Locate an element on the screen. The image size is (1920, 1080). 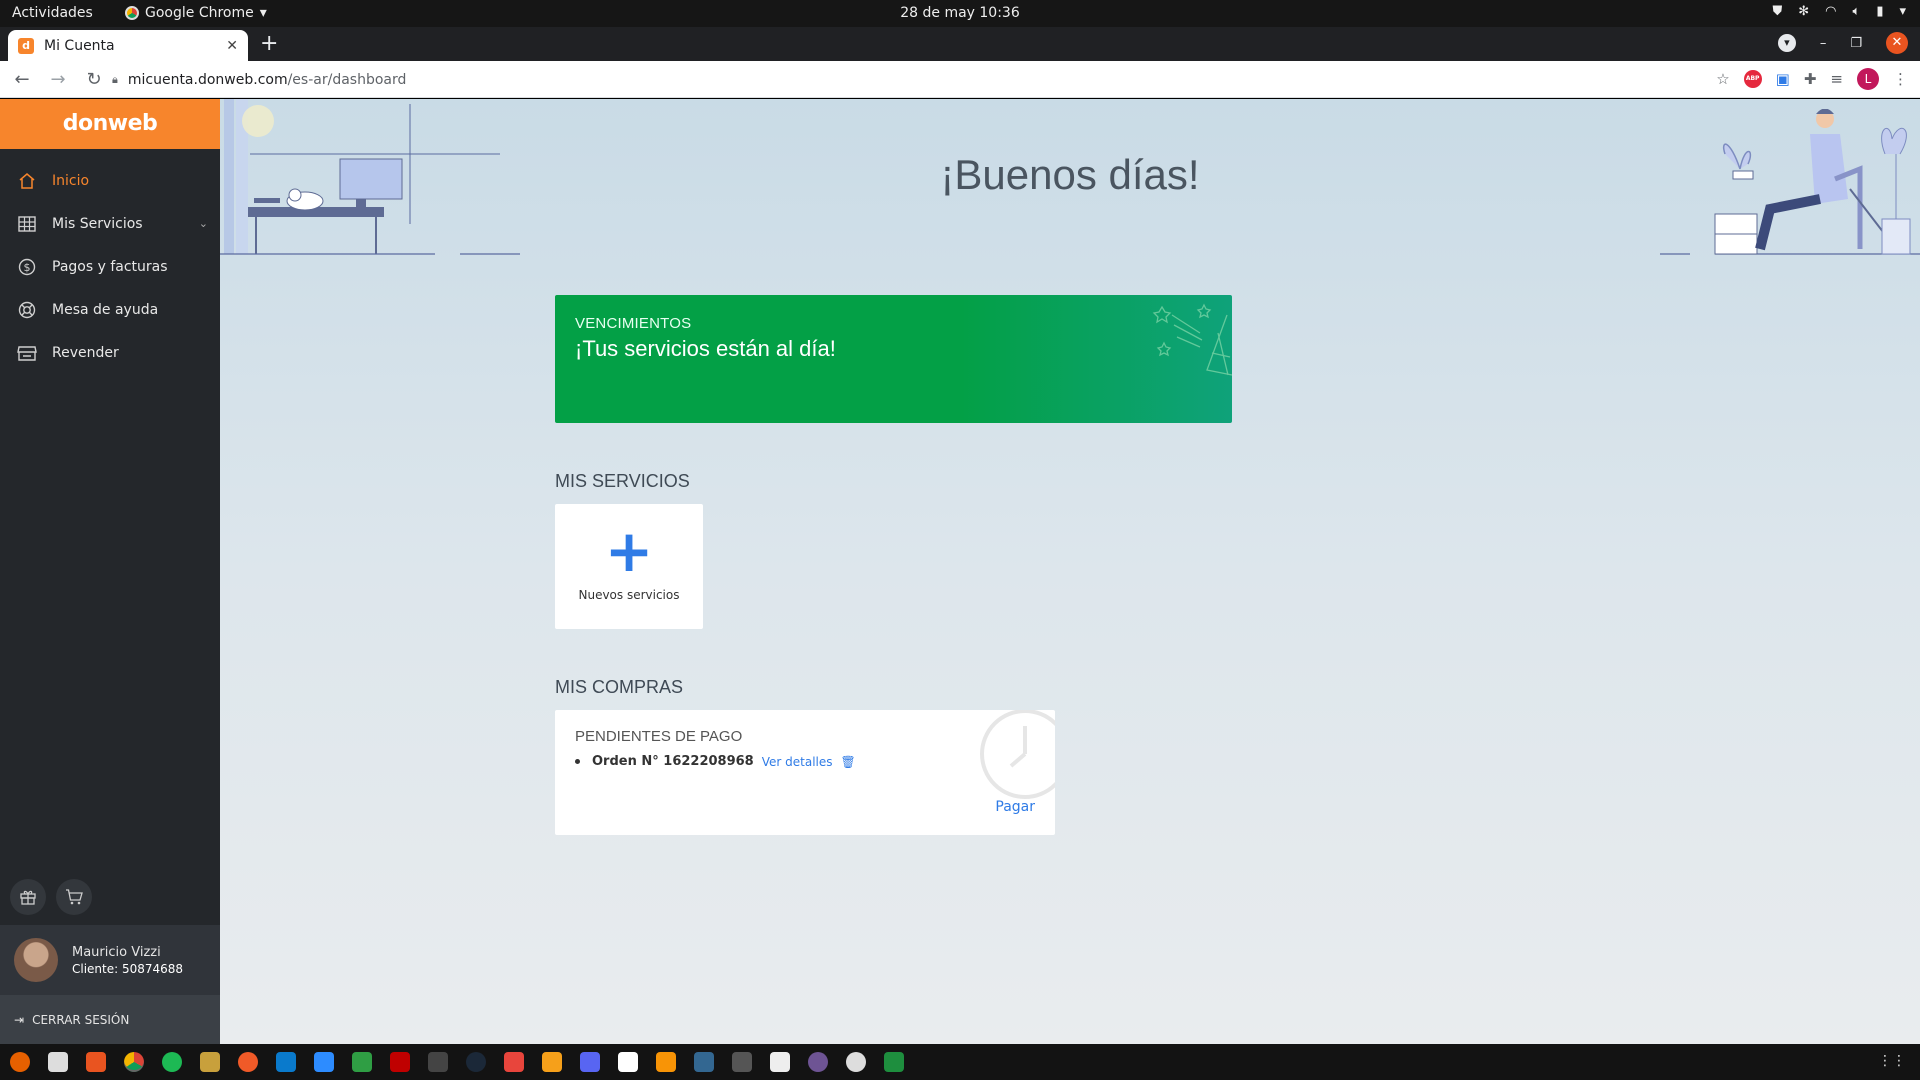
system-tray: ⛊ ✻ ◠ 🔈︎ ▮ ▾ is located at coordinates (1839, 11).